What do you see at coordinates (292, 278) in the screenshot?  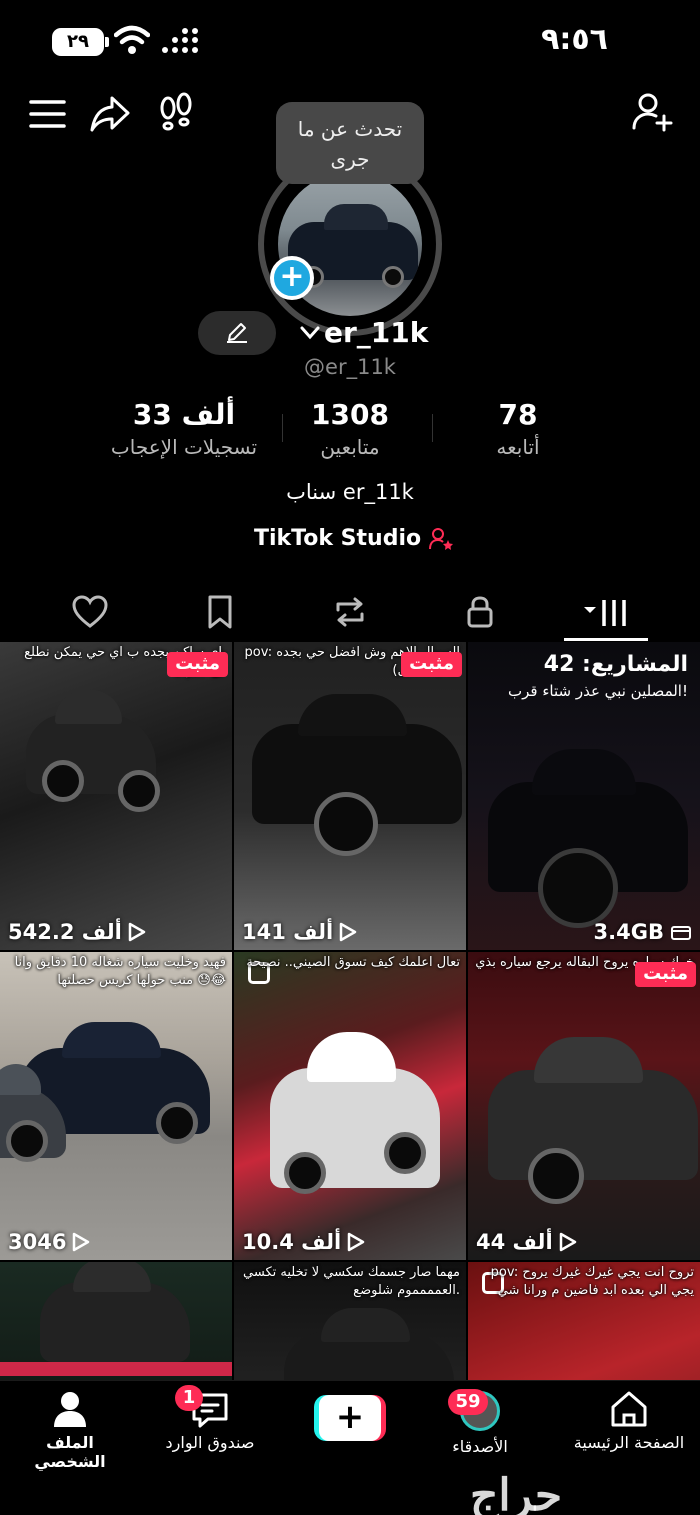 I see `add-story-button: +` at bounding box center [292, 278].